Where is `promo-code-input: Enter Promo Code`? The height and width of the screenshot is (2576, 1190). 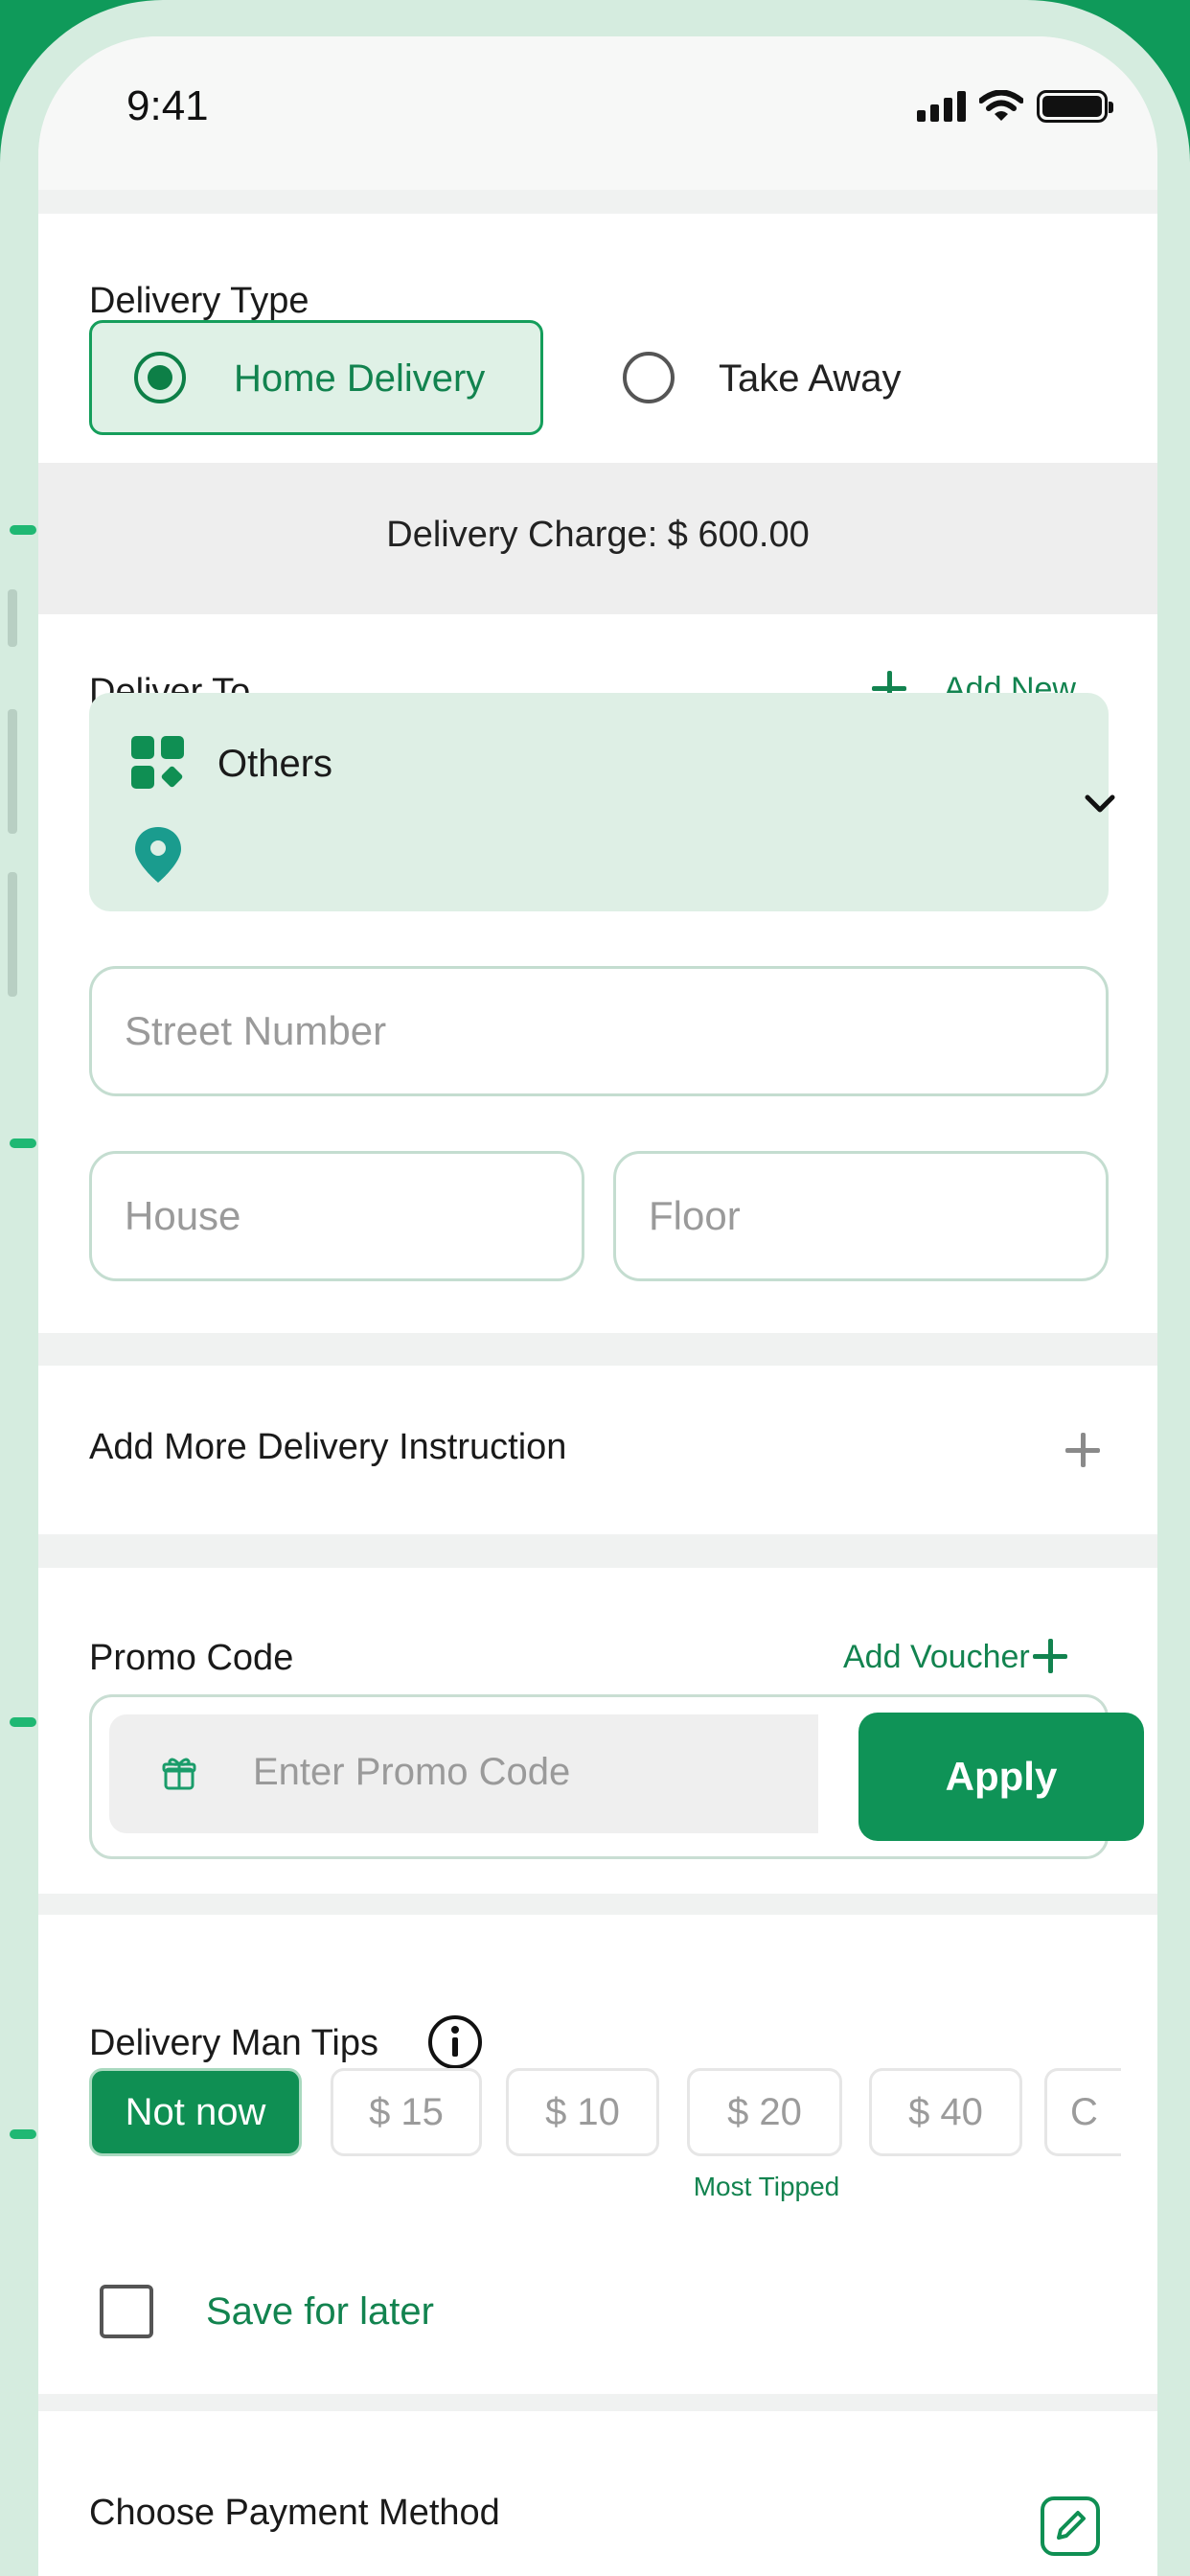 promo-code-input: Enter Promo Code is located at coordinates (464, 1773).